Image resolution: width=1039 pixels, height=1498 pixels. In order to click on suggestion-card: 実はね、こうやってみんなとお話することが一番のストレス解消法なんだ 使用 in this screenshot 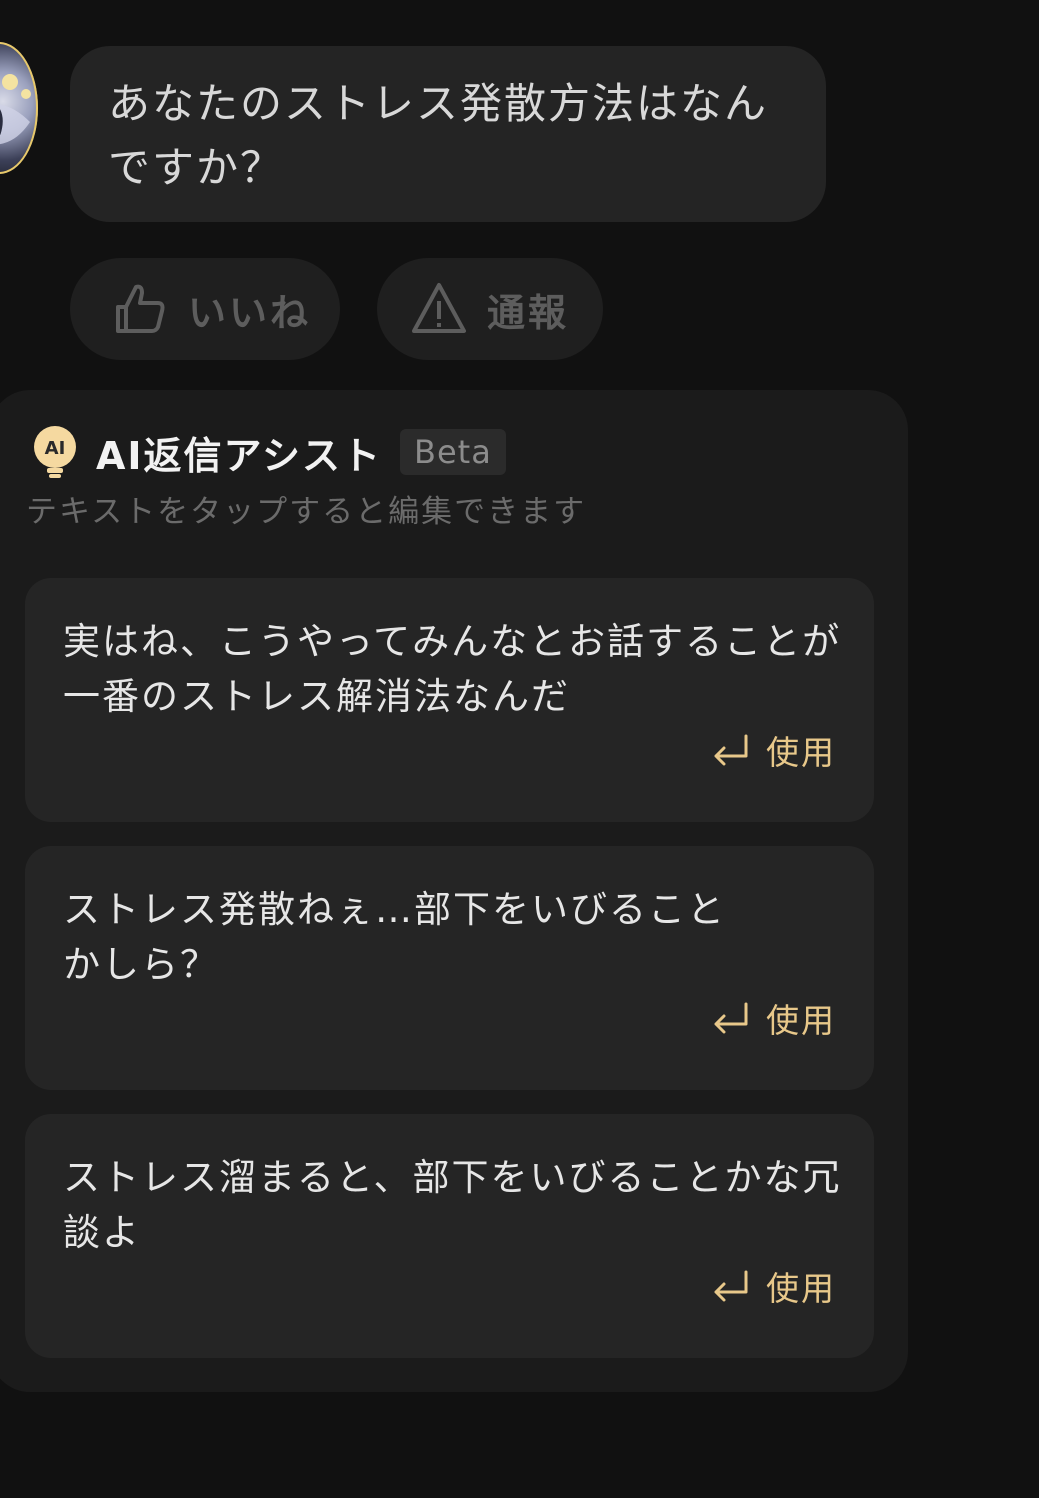, I will do `click(449, 700)`.